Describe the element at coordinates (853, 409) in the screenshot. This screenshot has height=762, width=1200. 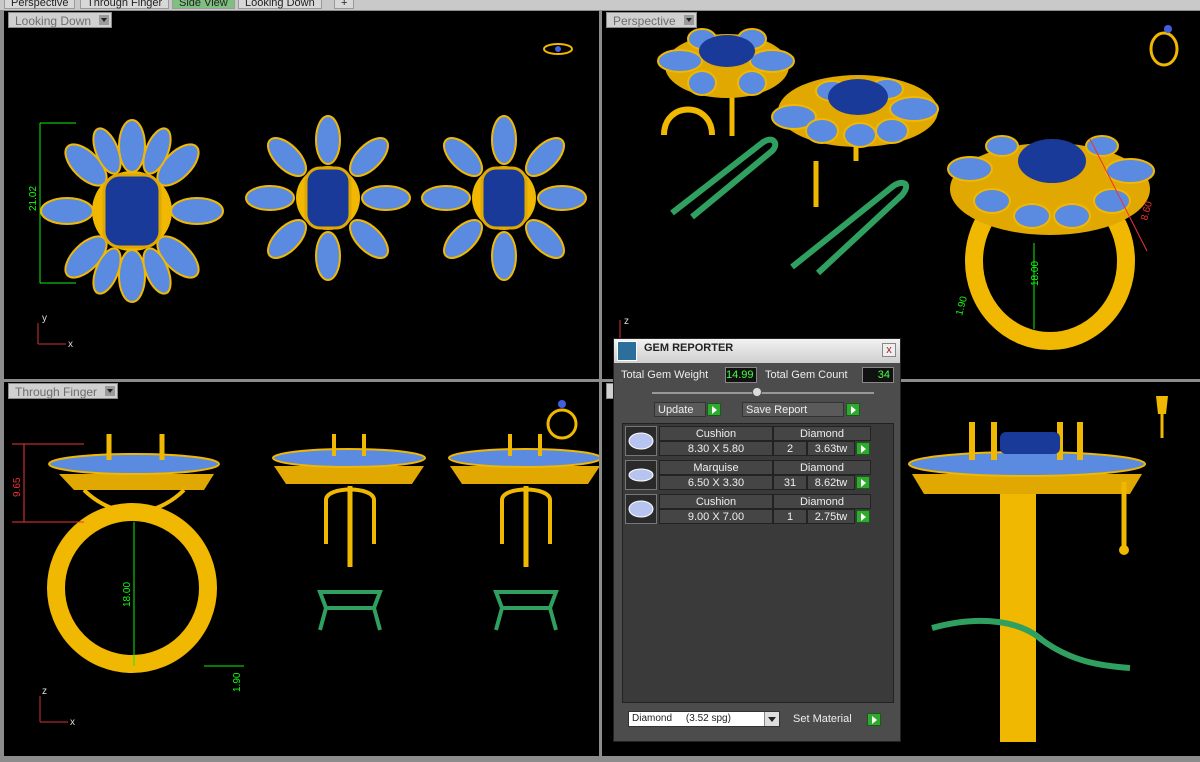
I see `save-report-go-icon` at that location.